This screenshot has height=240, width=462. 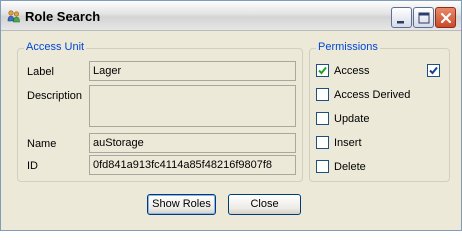 I want to click on people-icon, so click(x=14, y=16).